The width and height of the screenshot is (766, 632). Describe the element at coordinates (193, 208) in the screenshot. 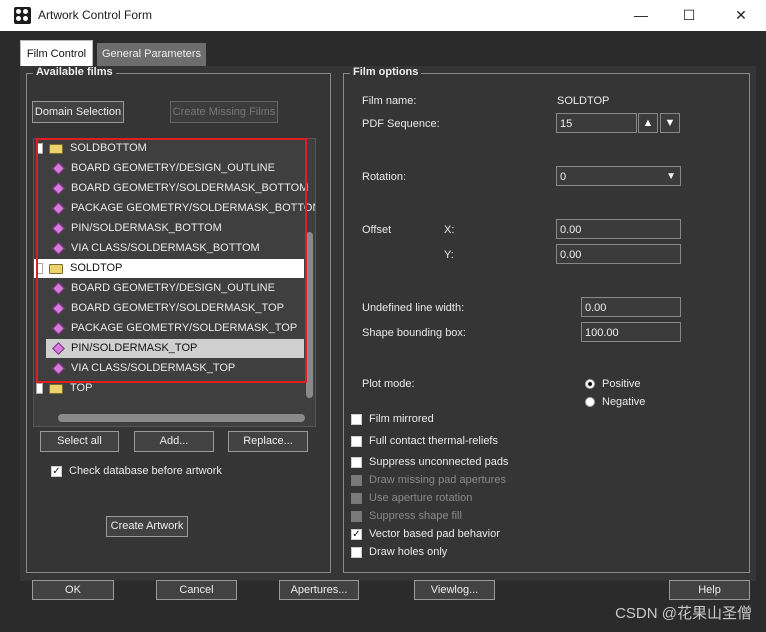

I see `layer-label: PACKAGE GEOMETRY/SOLDERMASK_BOTTOM` at that location.